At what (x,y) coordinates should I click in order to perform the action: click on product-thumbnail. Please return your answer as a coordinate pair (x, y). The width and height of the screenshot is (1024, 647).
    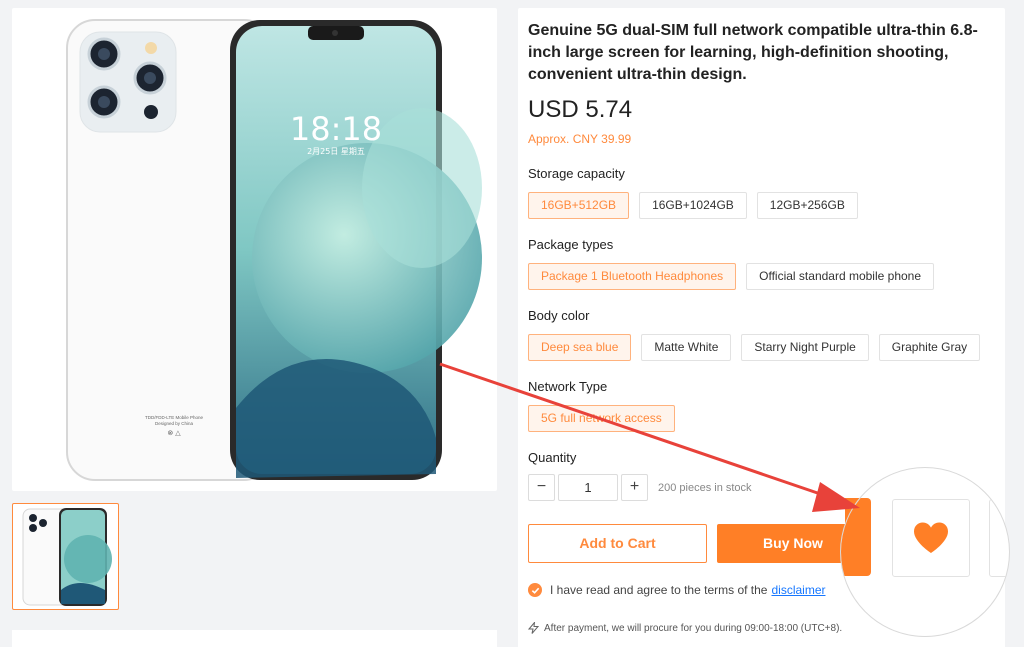
    Looking at the image, I should click on (65, 556).